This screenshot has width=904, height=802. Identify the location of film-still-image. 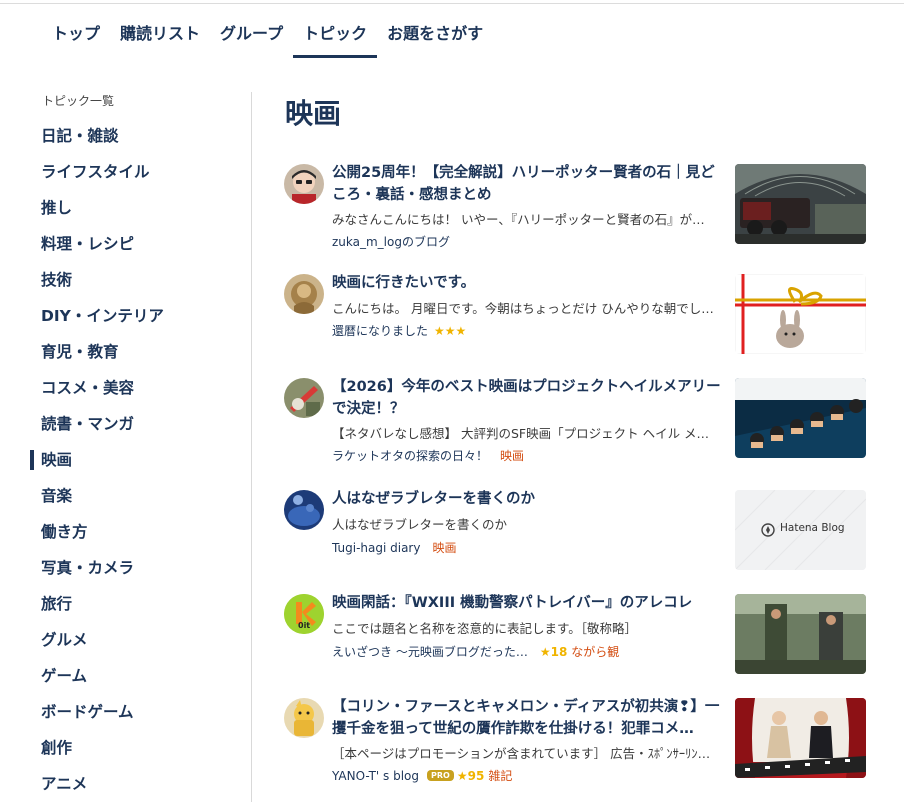
(800, 634).